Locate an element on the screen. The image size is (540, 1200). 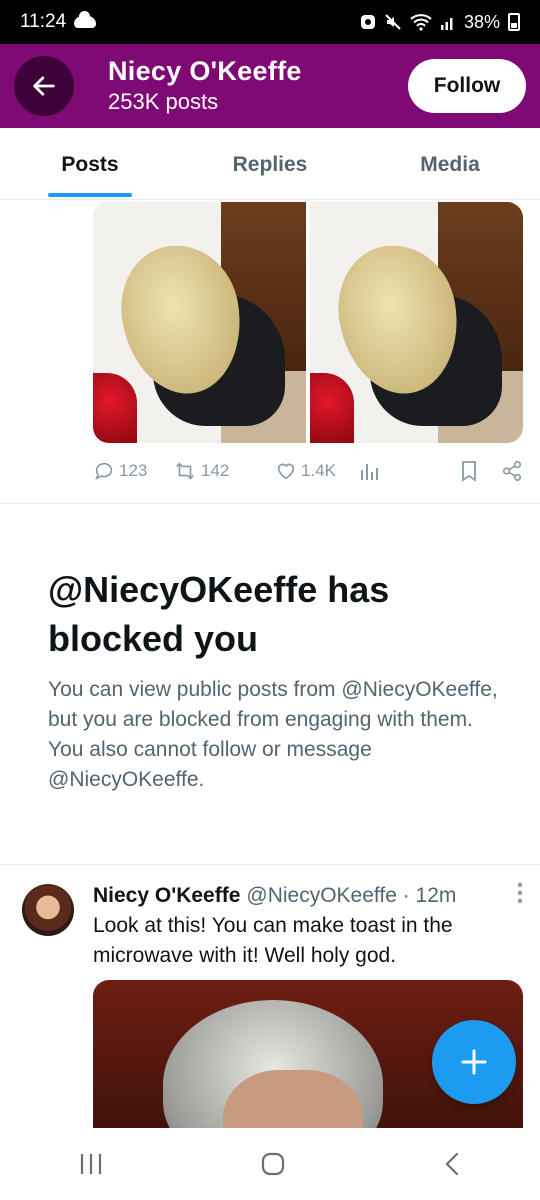
active-tab-indicator is located at coordinates (90, 195).